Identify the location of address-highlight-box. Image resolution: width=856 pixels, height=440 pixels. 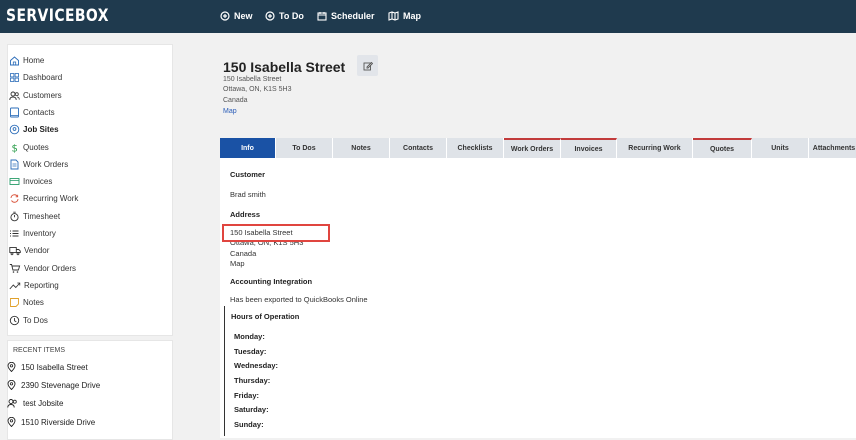
(276, 233).